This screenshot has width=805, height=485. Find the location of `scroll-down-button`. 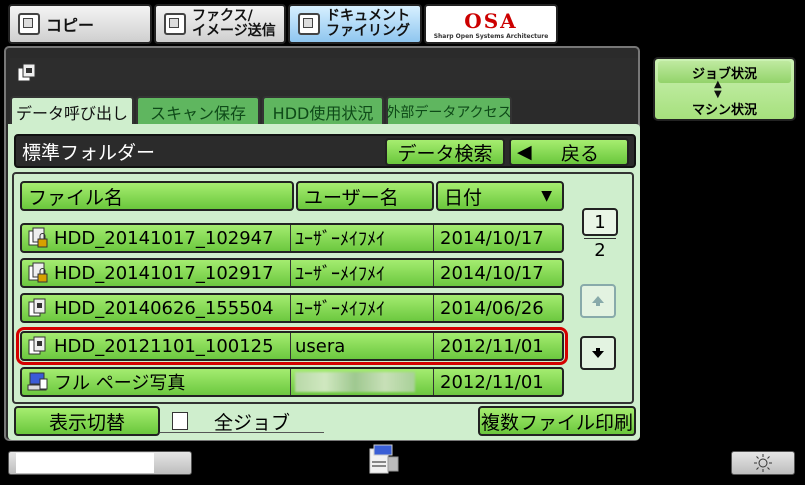

scroll-down-button is located at coordinates (598, 353).